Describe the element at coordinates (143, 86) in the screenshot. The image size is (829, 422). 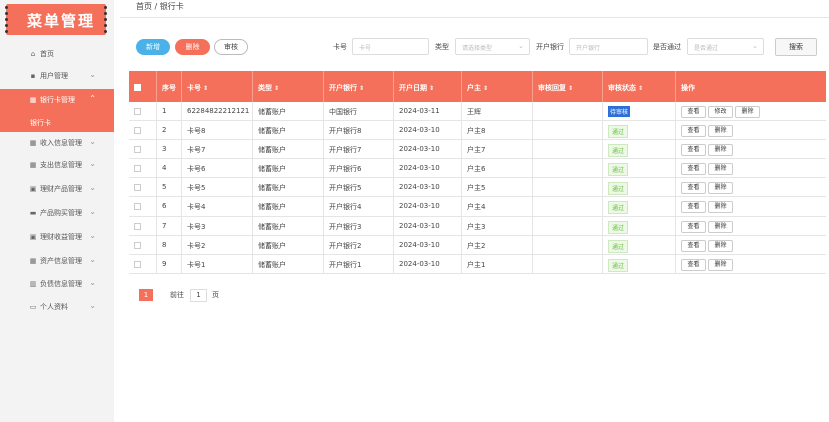
I see `header-select-all` at that location.